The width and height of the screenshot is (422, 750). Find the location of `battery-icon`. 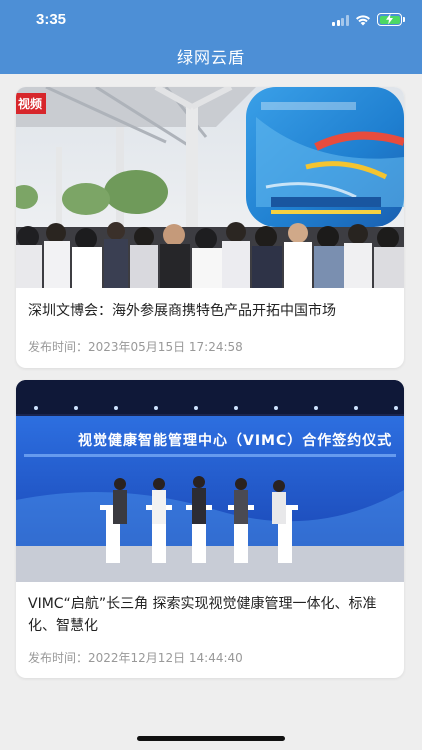

battery-icon is located at coordinates (391, 19).